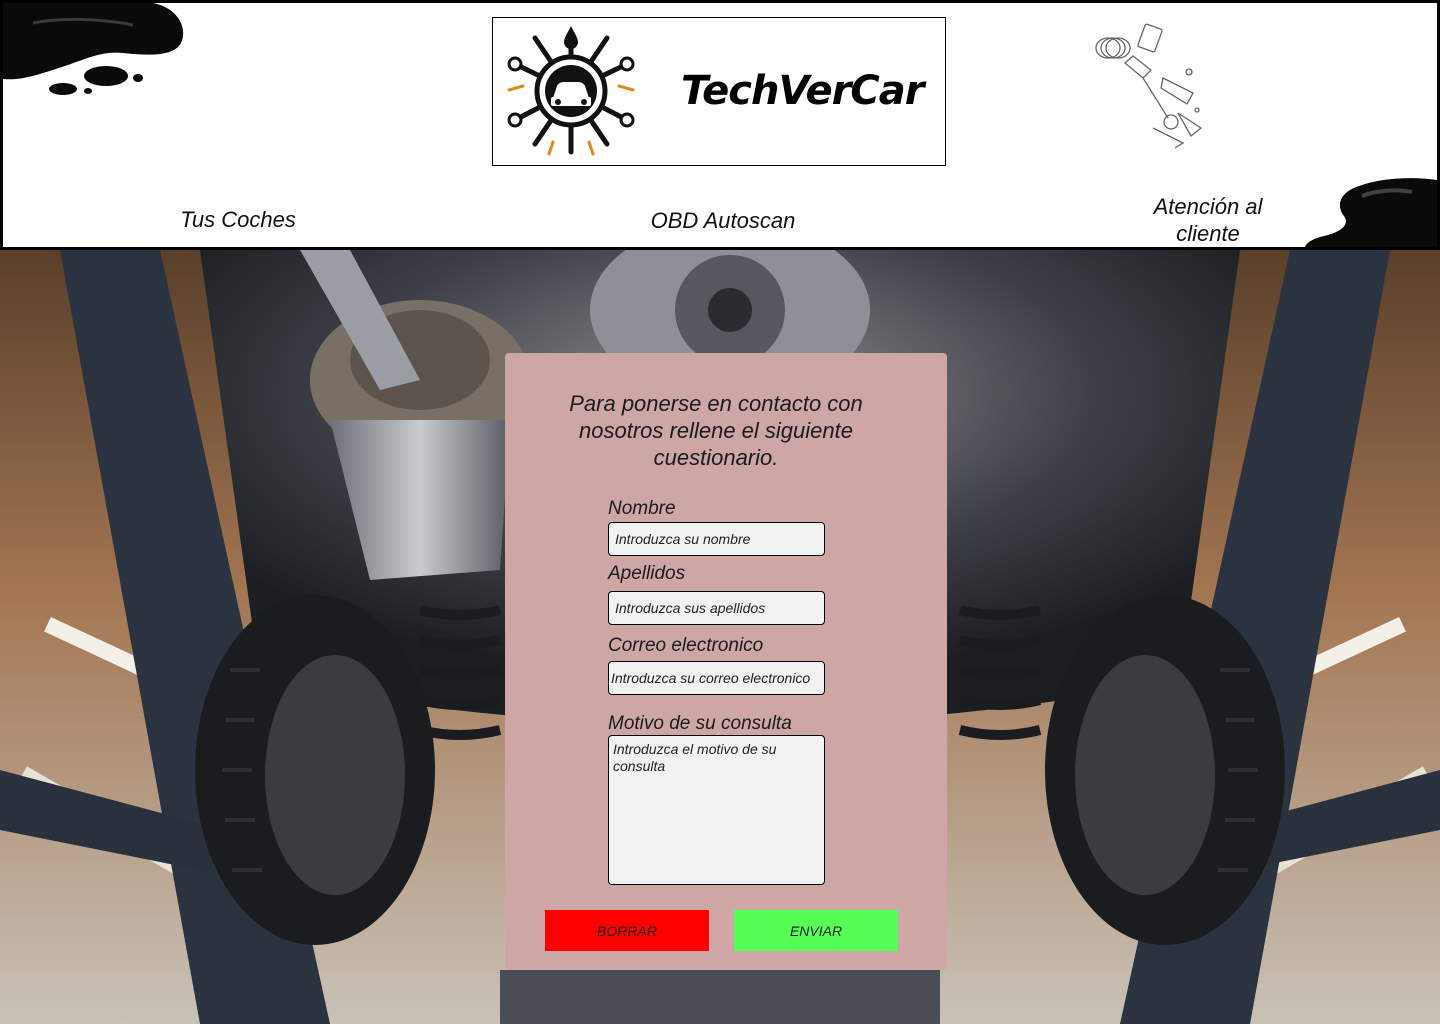  I want to click on correo-label: Correo electronico, so click(686, 645).